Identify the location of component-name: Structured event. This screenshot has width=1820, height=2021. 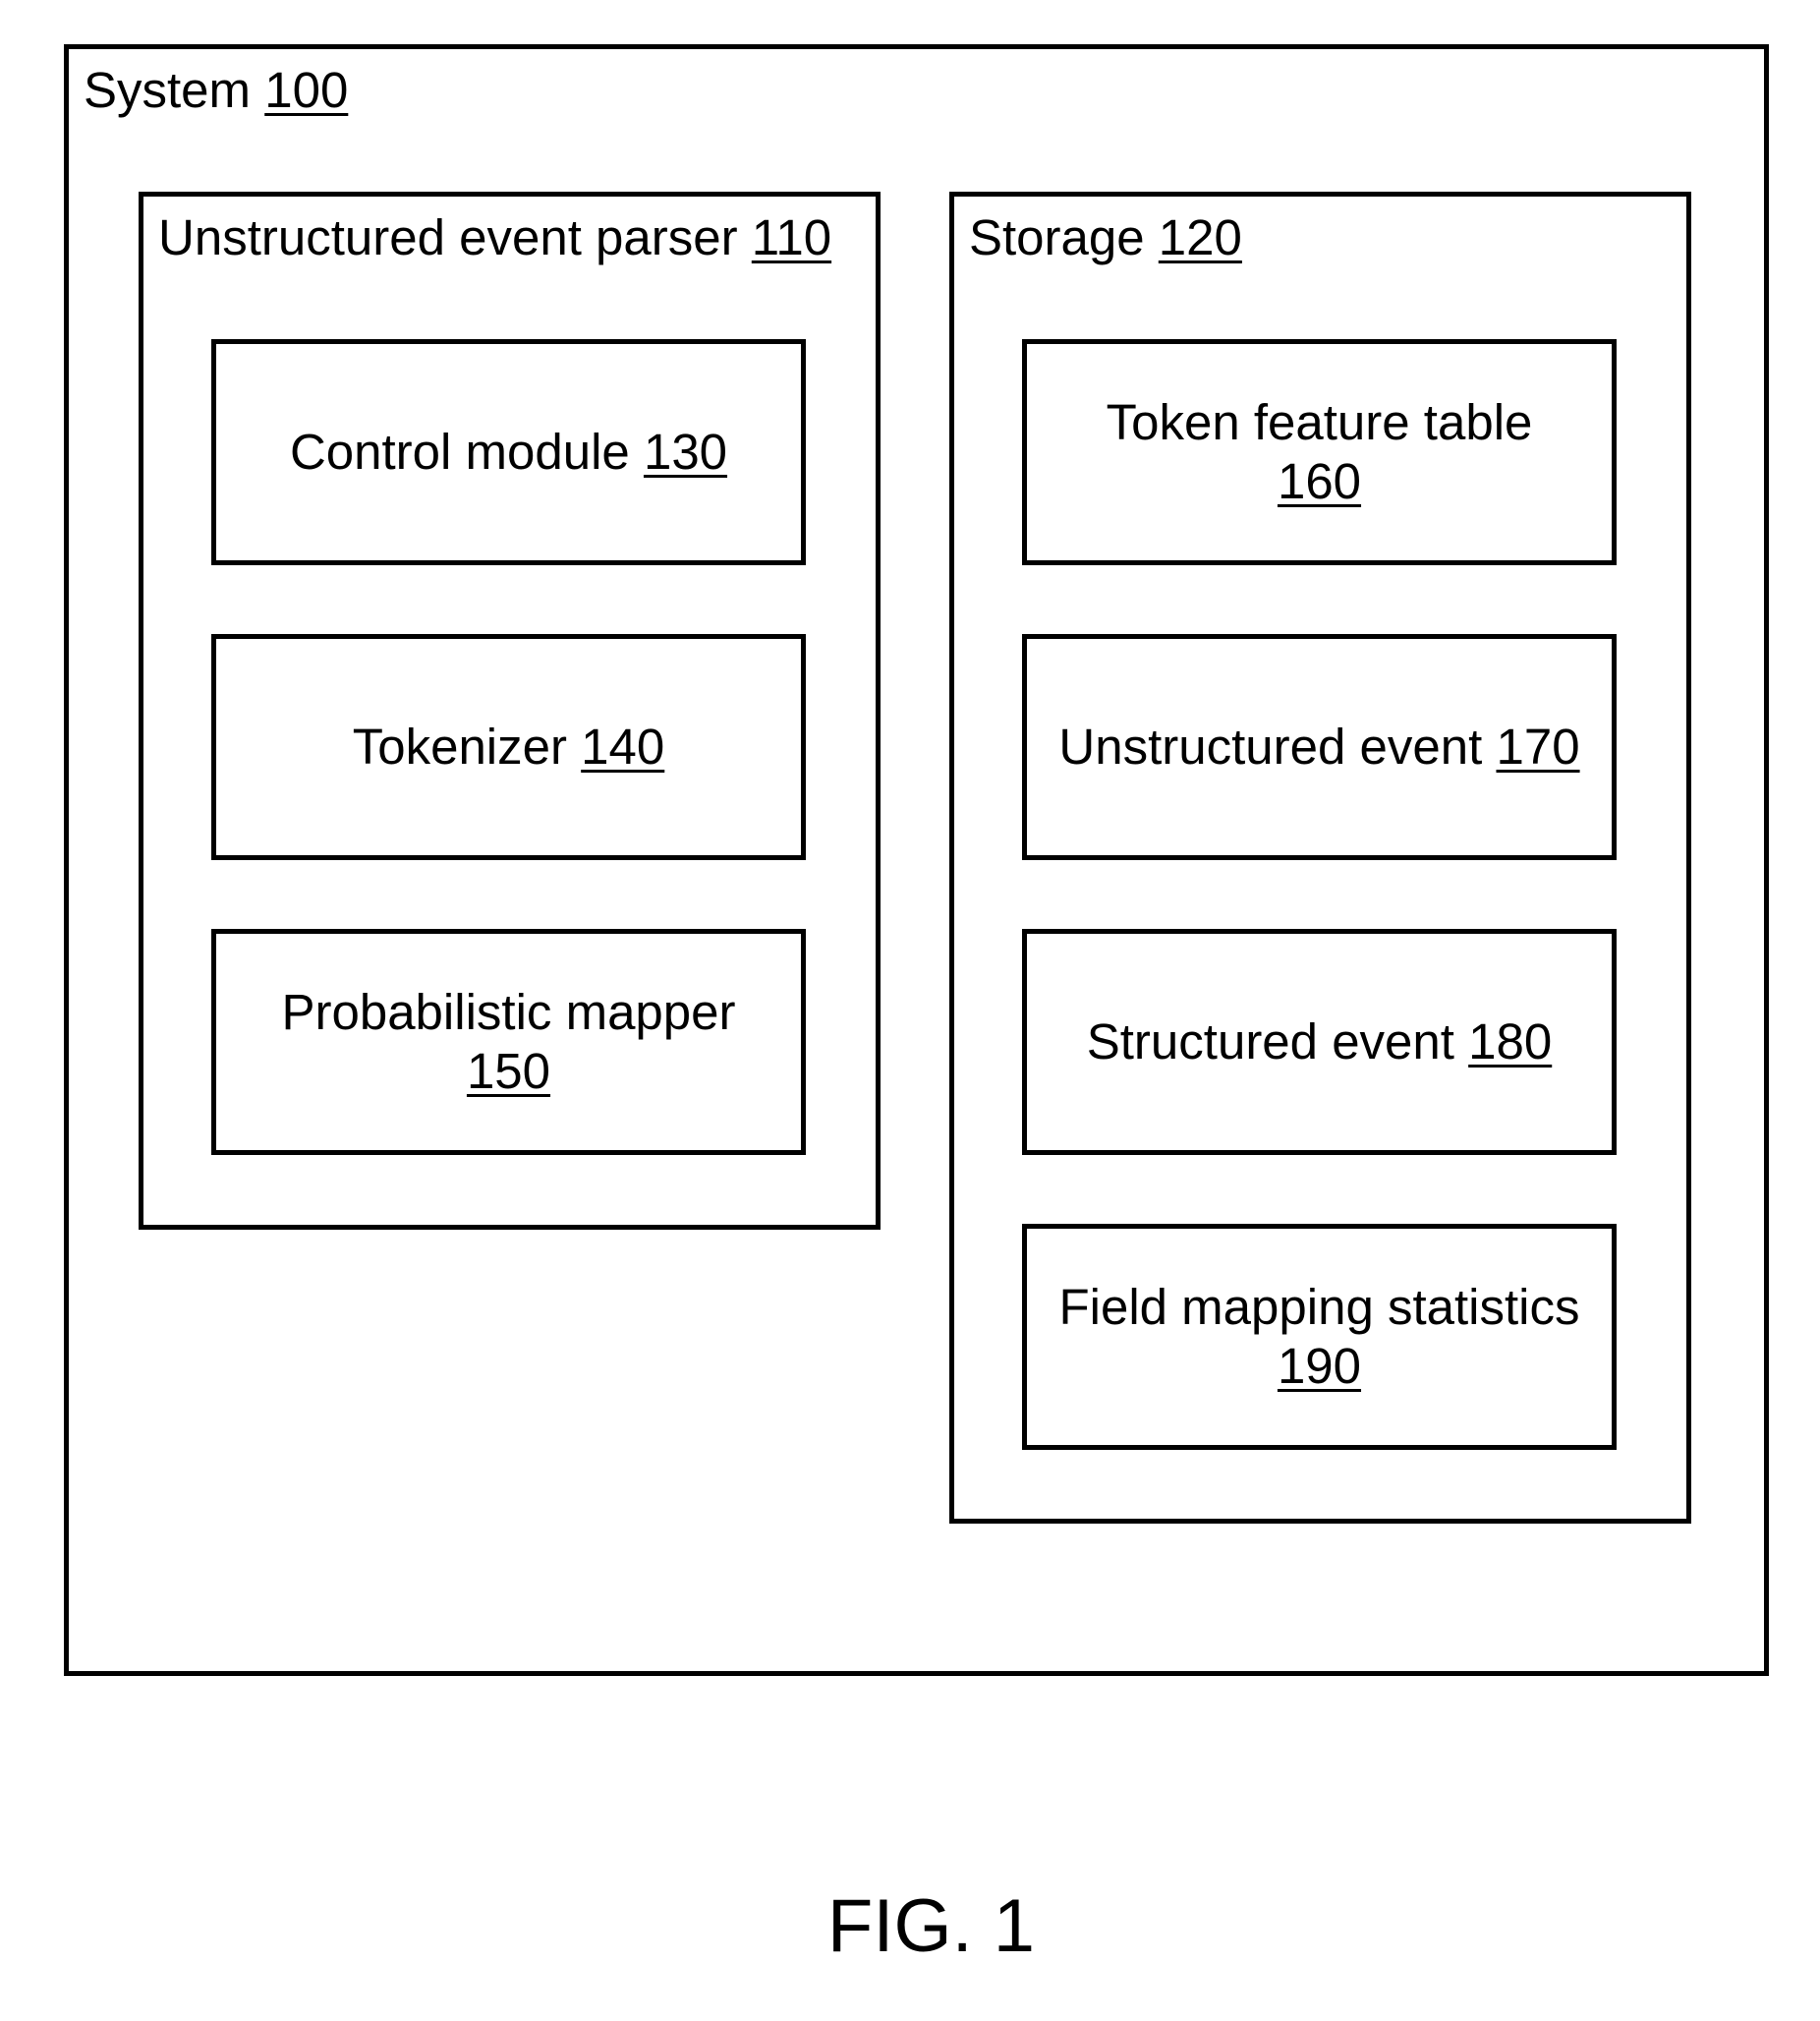
(1270, 1041).